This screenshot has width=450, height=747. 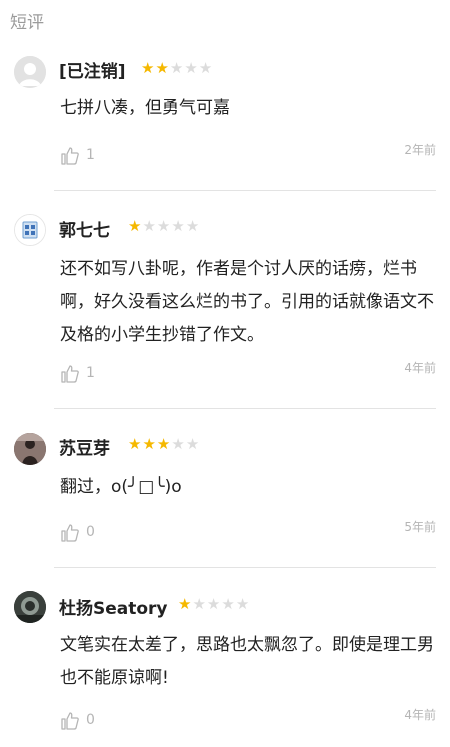 I want to click on username: [已注销], so click(x=92, y=69).